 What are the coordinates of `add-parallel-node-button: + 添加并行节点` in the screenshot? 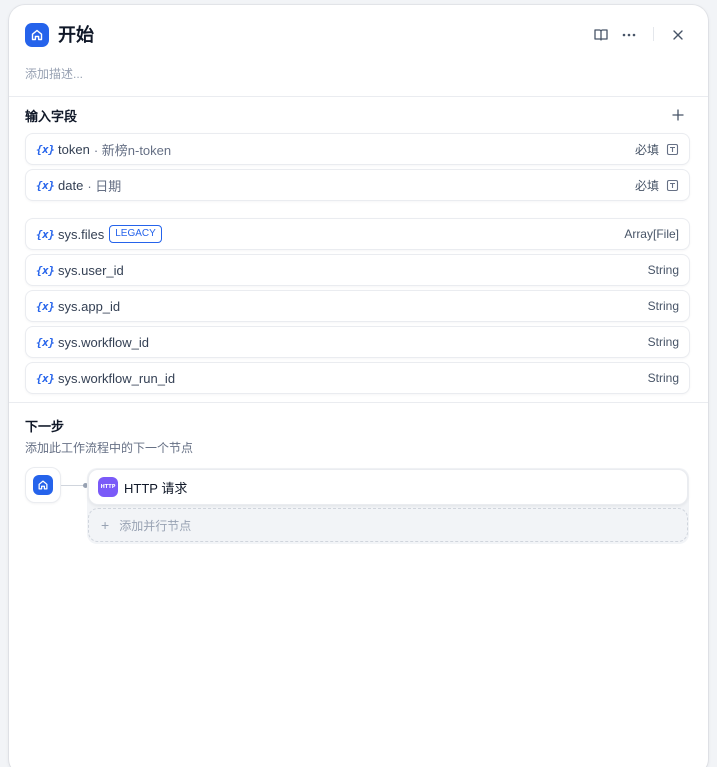 It's located at (388, 525).